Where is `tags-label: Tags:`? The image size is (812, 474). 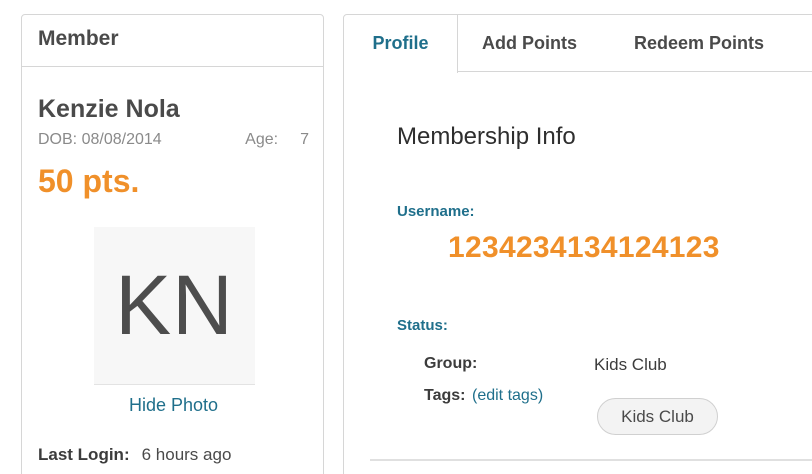 tags-label: Tags: is located at coordinates (445, 395).